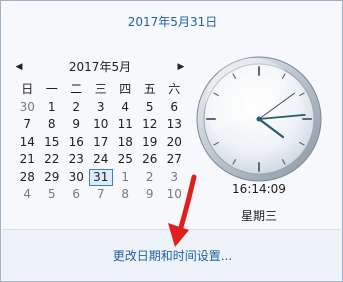 This screenshot has width=343, height=282. What do you see at coordinates (259, 189) in the screenshot?
I see `digital-time: 16:14:09` at bounding box center [259, 189].